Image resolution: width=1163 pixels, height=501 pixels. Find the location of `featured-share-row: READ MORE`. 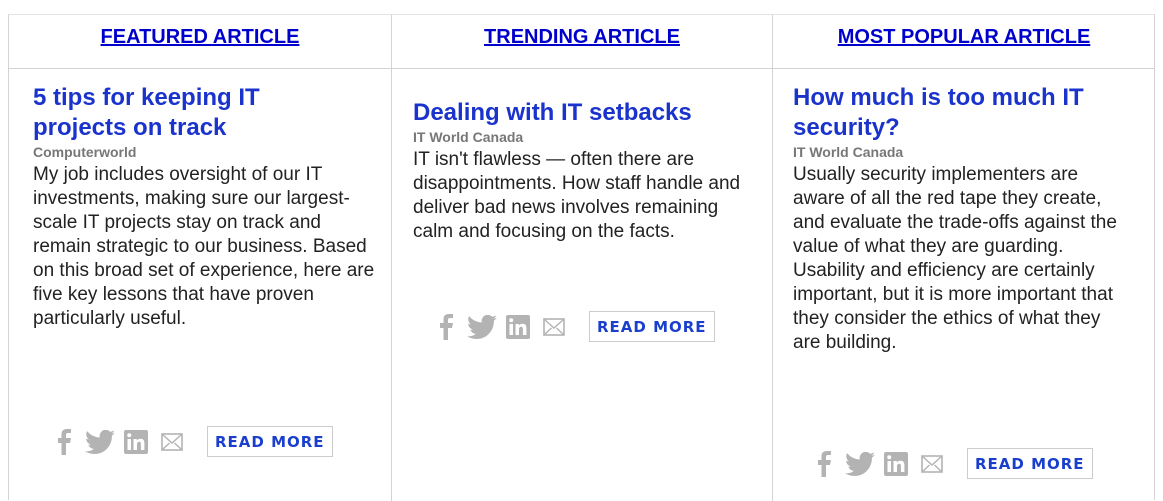

featured-share-row: READ MORE is located at coordinates (191, 441).